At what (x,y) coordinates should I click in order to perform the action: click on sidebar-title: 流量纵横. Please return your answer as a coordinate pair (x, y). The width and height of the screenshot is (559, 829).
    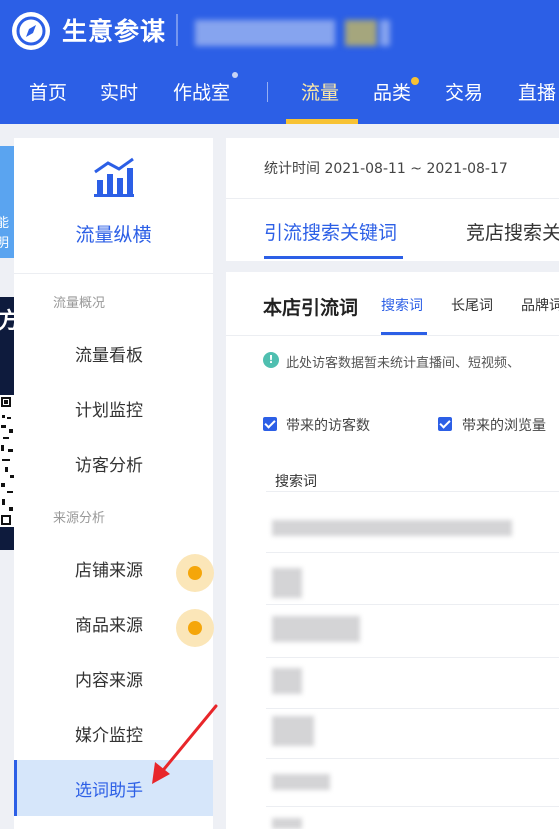
    Looking at the image, I should click on (113, 235).